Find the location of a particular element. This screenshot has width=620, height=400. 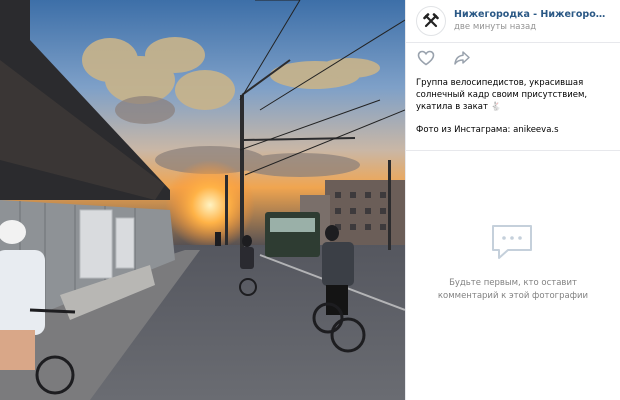

rabbit-emoji-icon: 🐇 is located at coordinates (496, 107).